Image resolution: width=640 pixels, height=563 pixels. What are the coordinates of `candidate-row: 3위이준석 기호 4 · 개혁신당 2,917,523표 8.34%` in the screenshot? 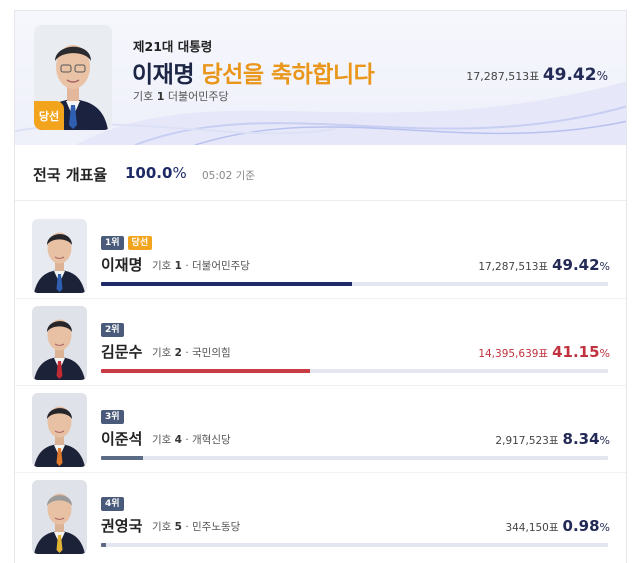 It's located at (320, 429).